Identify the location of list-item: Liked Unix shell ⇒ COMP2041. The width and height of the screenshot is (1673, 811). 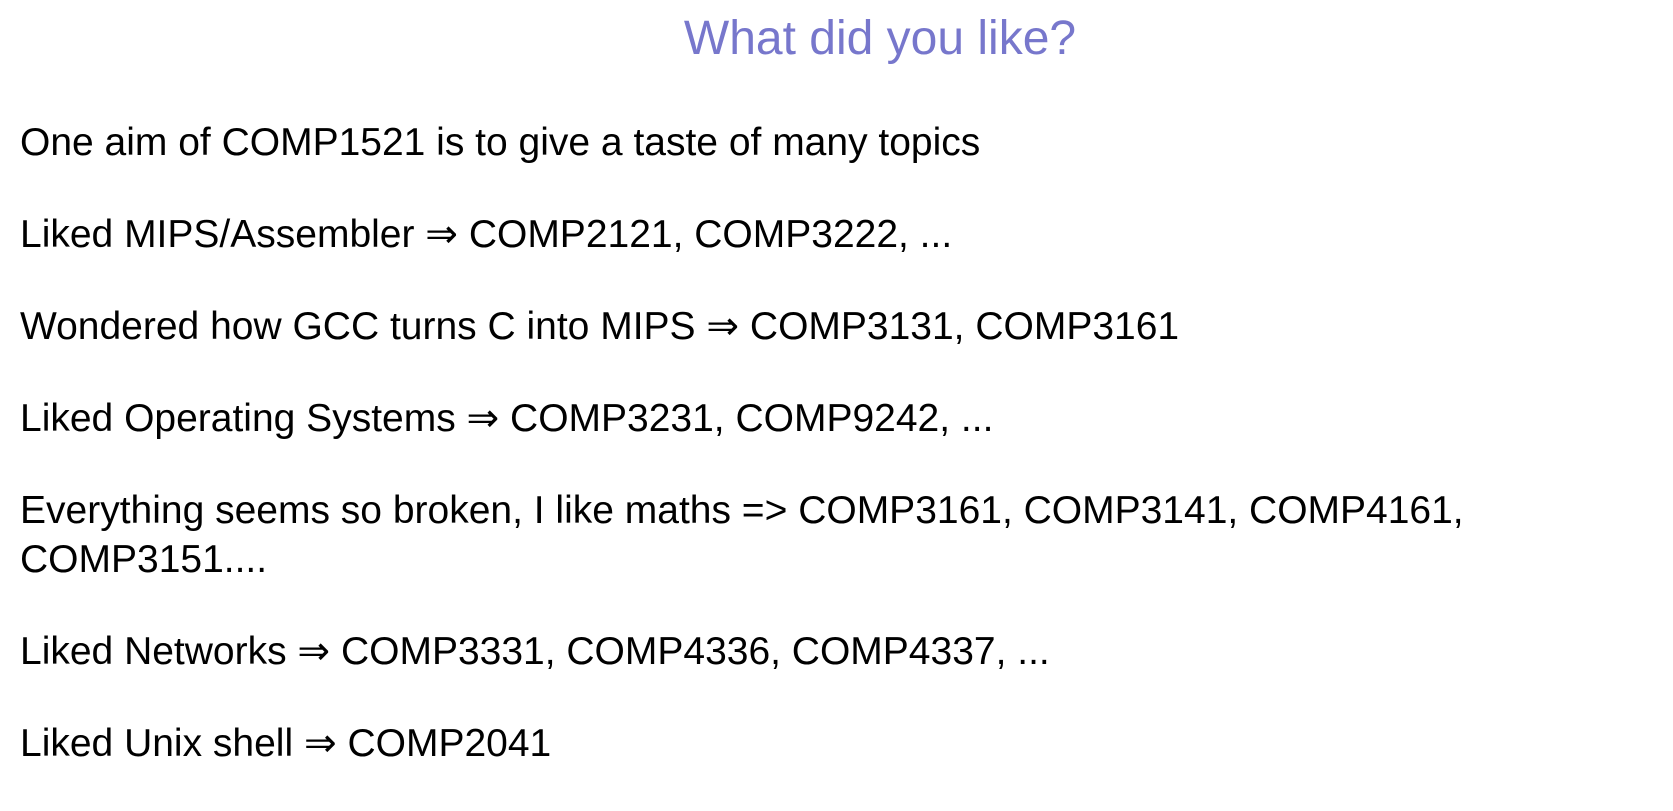
(286, 743).